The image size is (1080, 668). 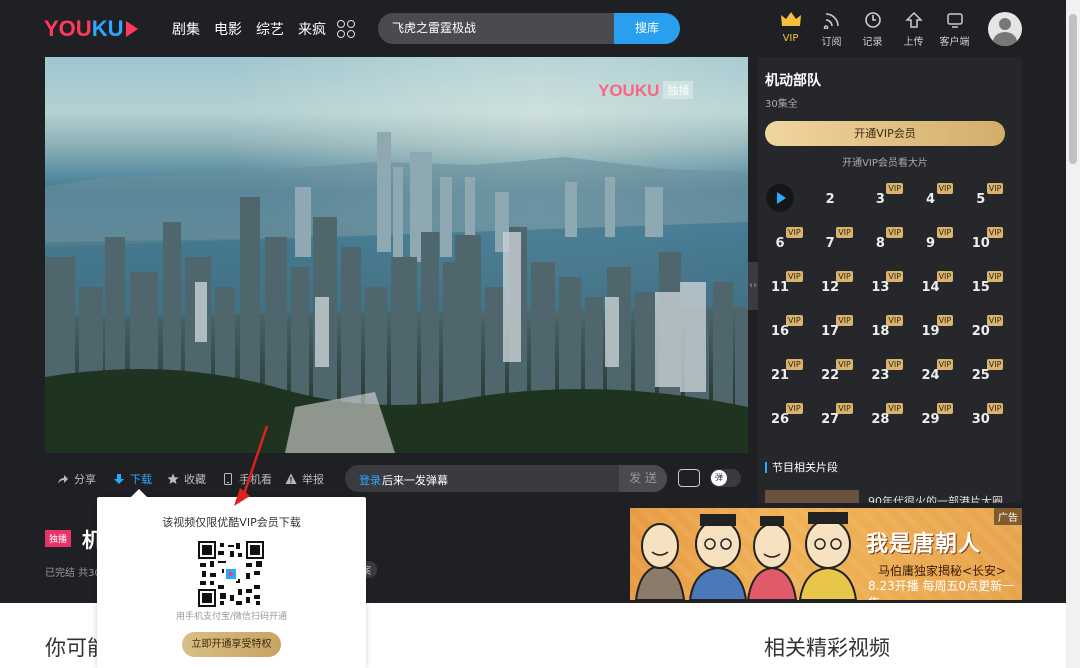 I want to click on nav-item-series: 剧集, so click(x=186, y=29).